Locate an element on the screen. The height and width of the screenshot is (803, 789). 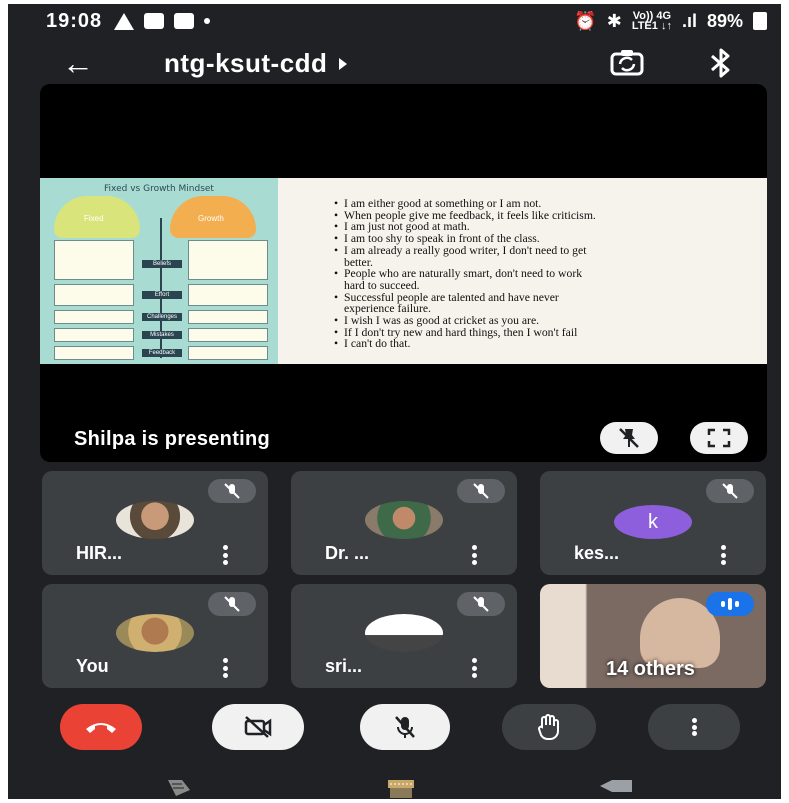
network-indicator: Vo)) 4G LTE1 ↓↑ is located at coordinates (651, 21).